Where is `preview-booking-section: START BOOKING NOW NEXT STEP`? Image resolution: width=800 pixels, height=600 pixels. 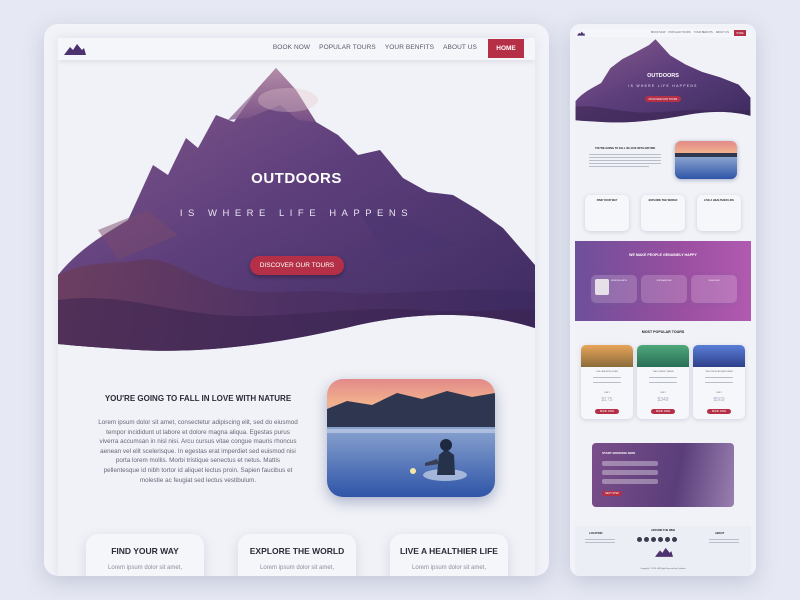
preview-booking-section: START BOOKING NOW NEXT STEP is located at coordinates (663, 475).